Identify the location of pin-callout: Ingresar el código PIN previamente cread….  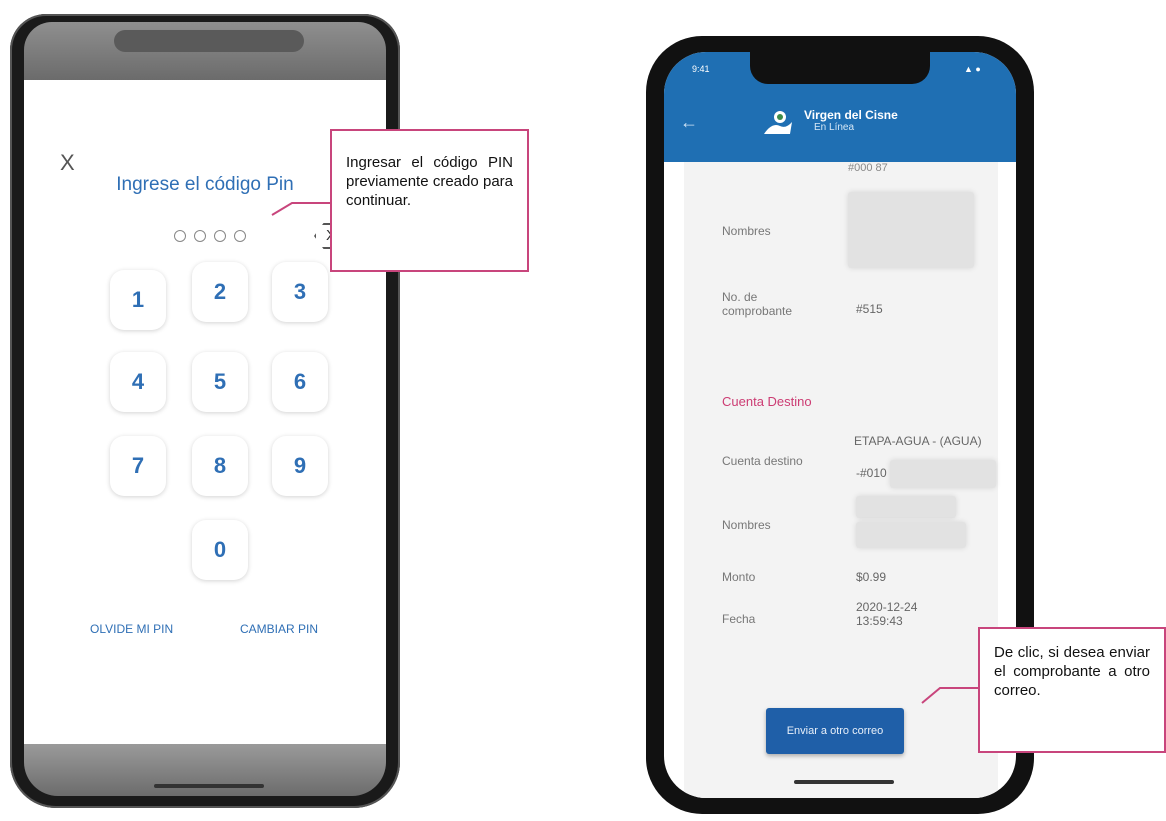
(429, 200).